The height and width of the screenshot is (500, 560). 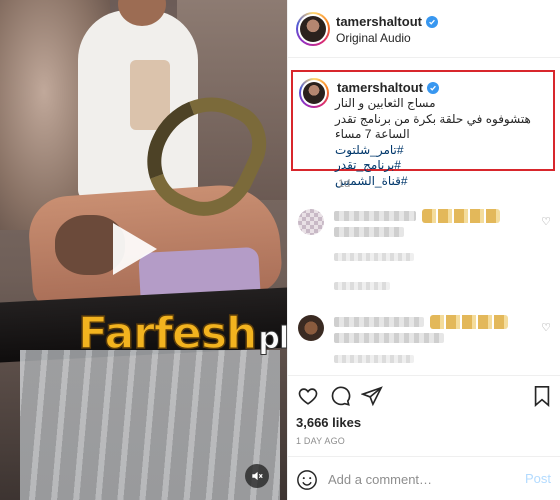 What do you see at coordinates (313, 29) in the screenshot?
I see `avatar` at bounding box center [313, 29].